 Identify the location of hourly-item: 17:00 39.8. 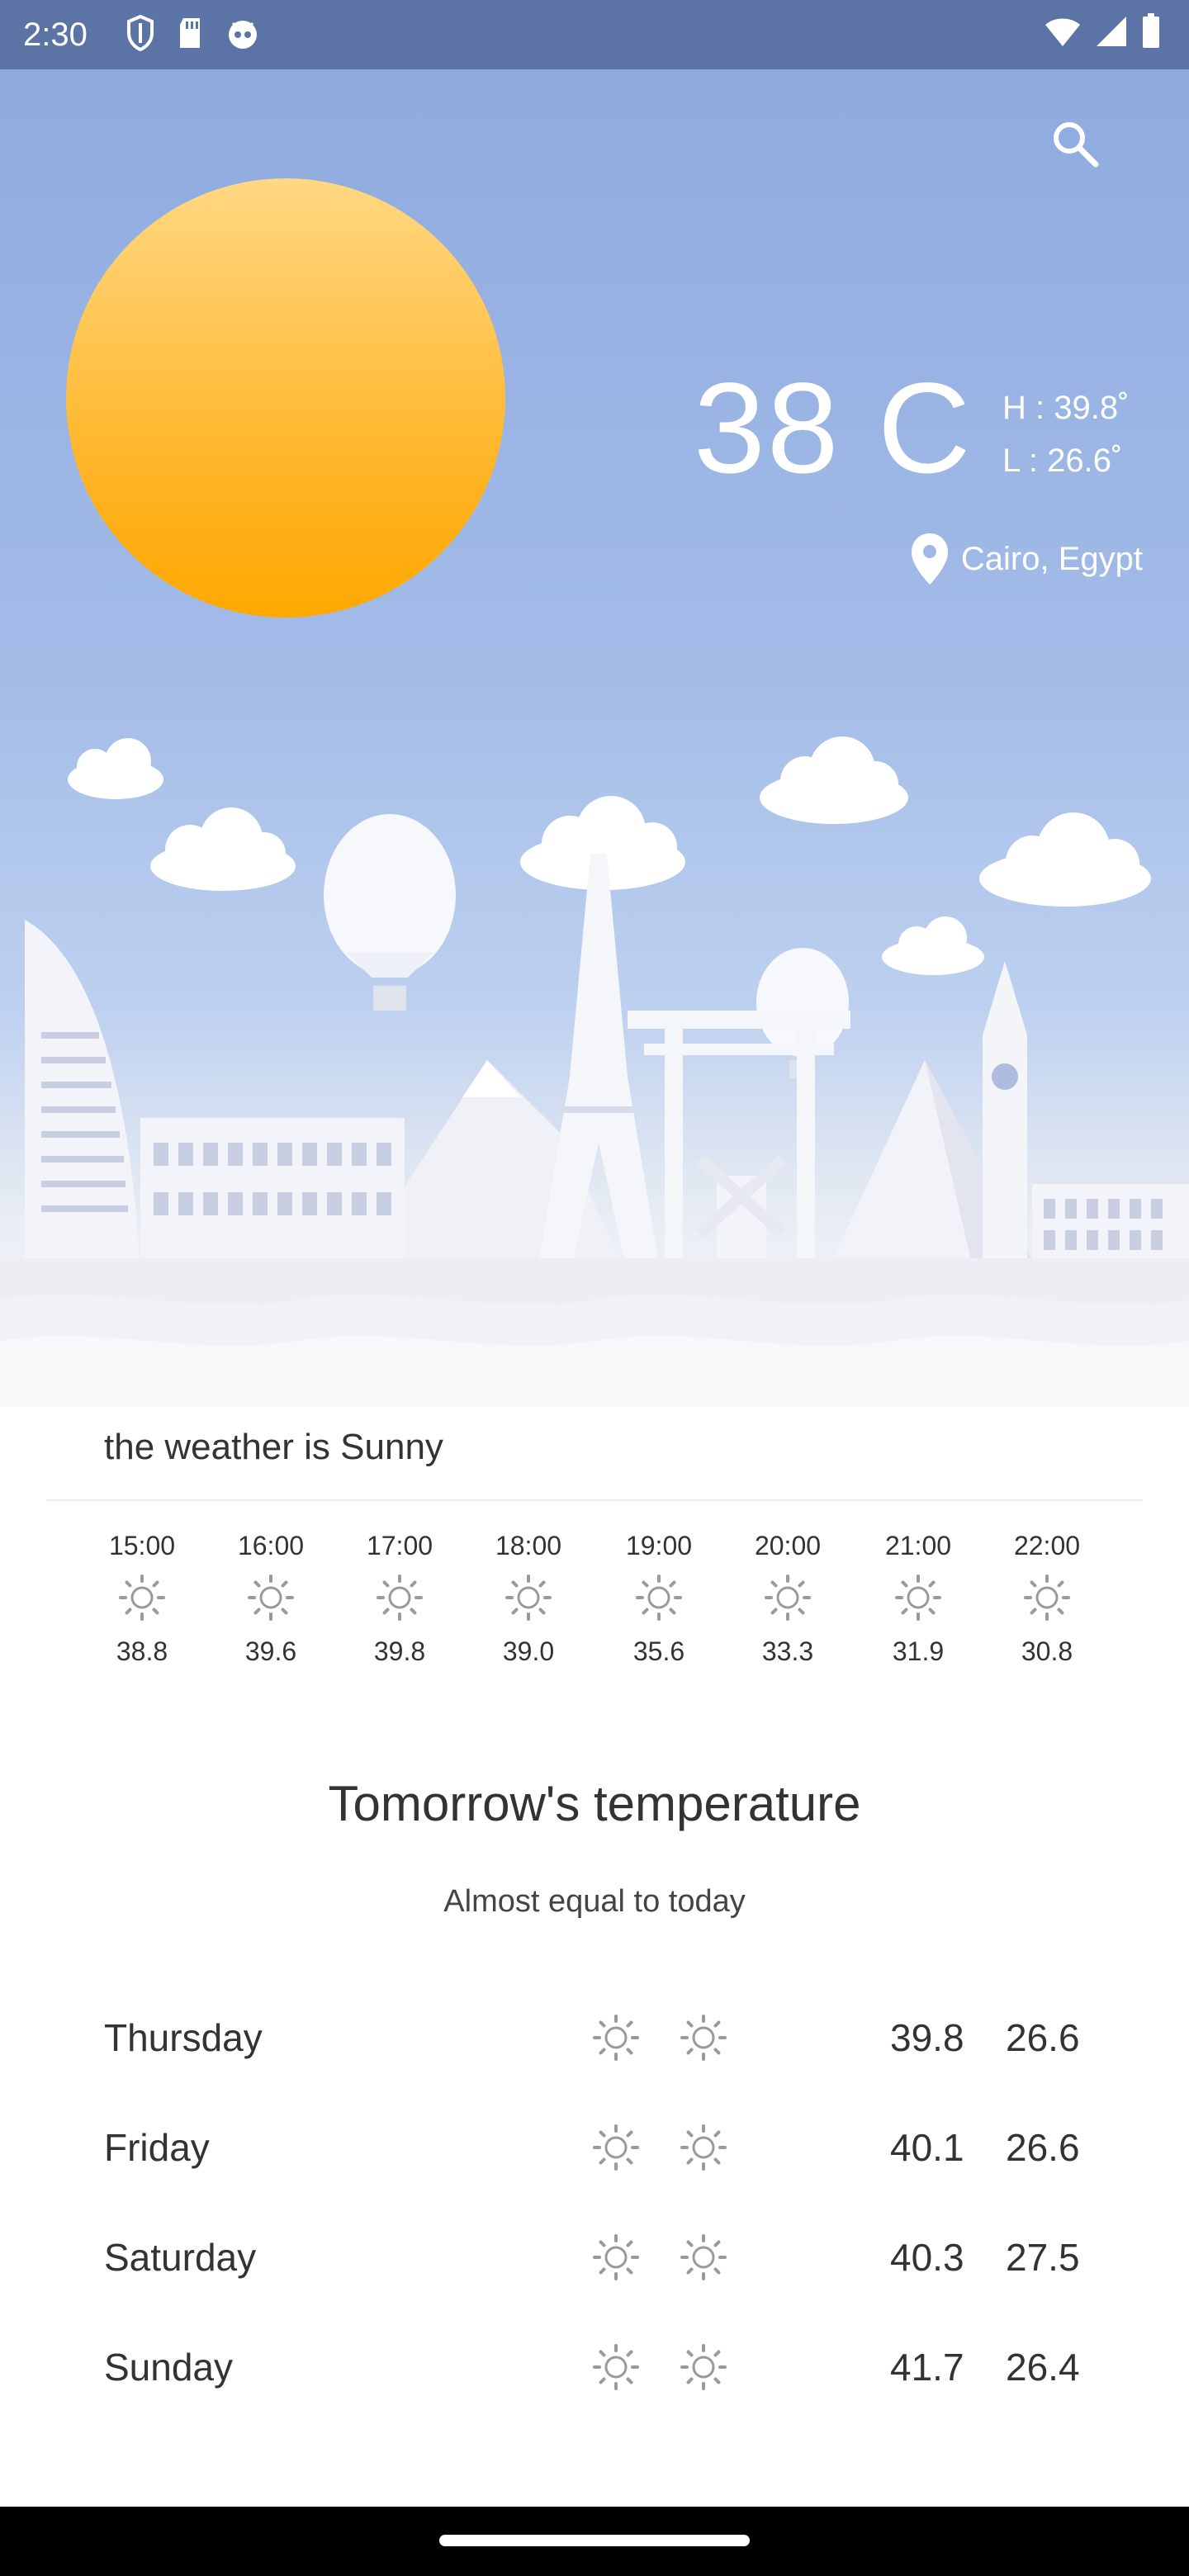
(399, 1598).